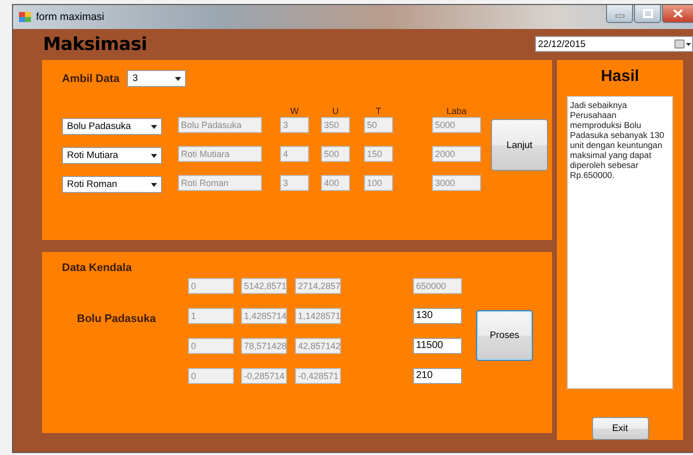  I want to click on input-field: 3000, so click(456, 183).